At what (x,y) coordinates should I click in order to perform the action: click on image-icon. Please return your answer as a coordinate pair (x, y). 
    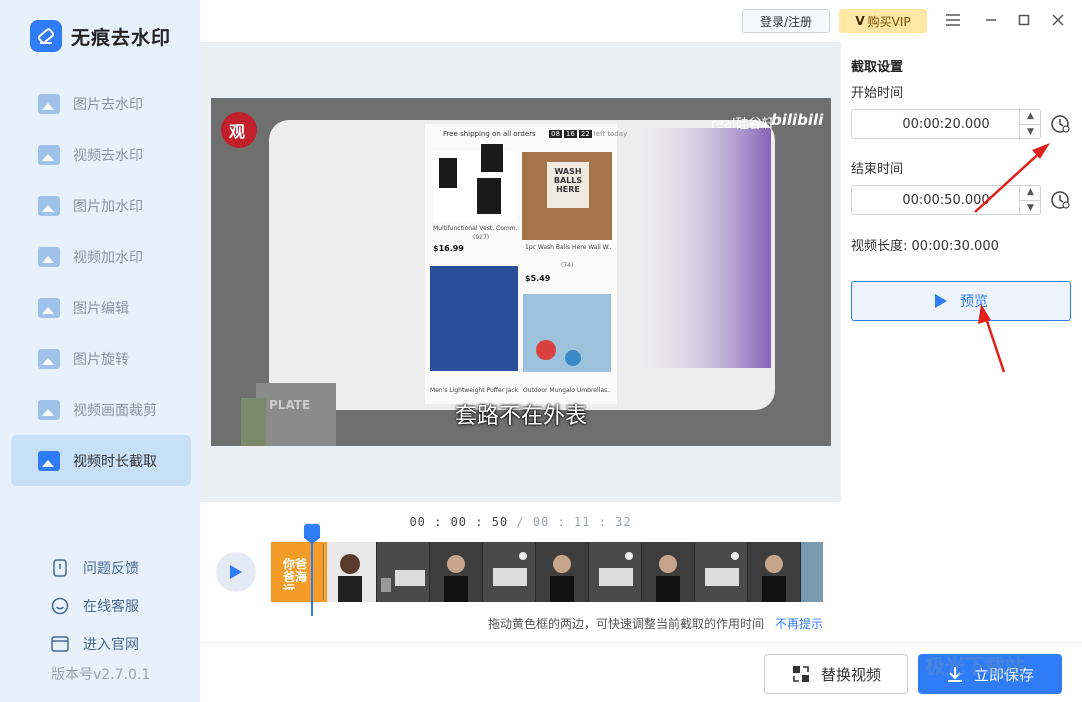
    Looking at the image, I should click on (49, 103).